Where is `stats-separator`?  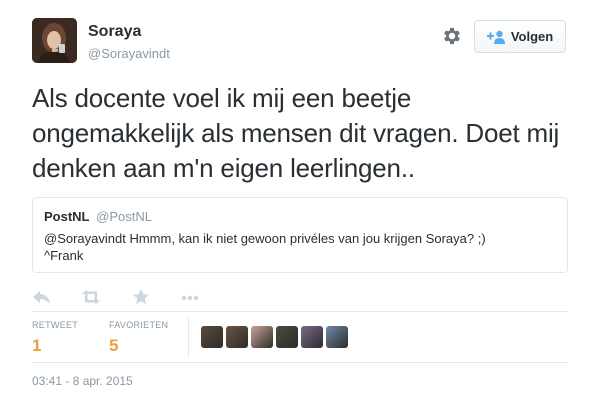
stats-separator is located at coordinates (188, 338).